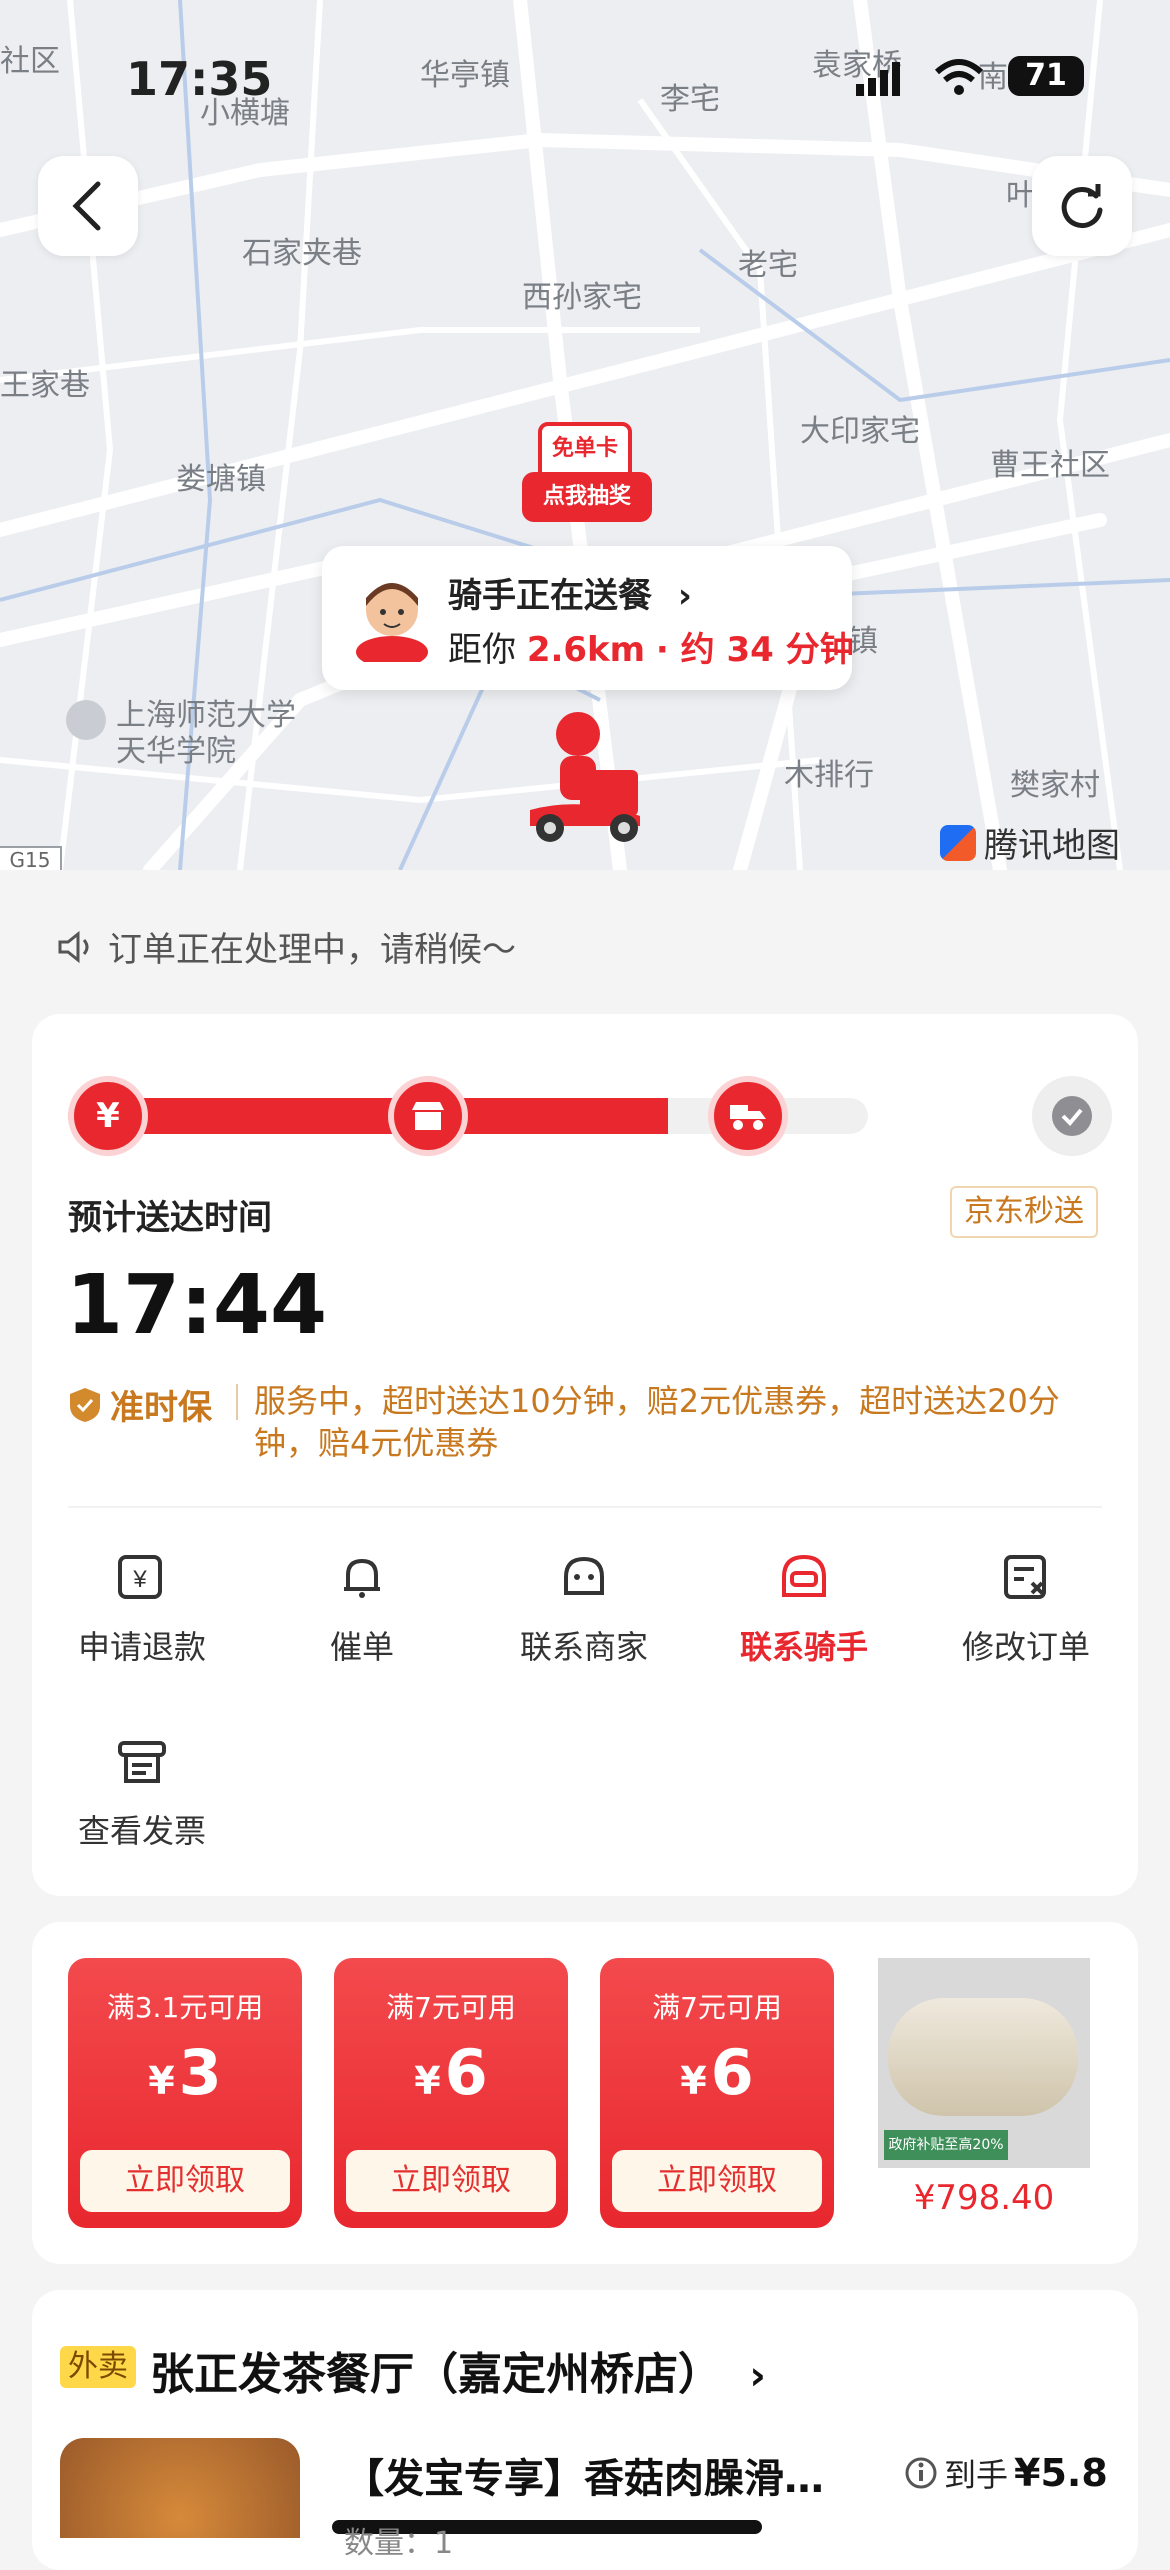  What do you see at coordinates (584, 1575) in the screenshot?
I see `store-chat-icon` at bounding box center [584, 1575].